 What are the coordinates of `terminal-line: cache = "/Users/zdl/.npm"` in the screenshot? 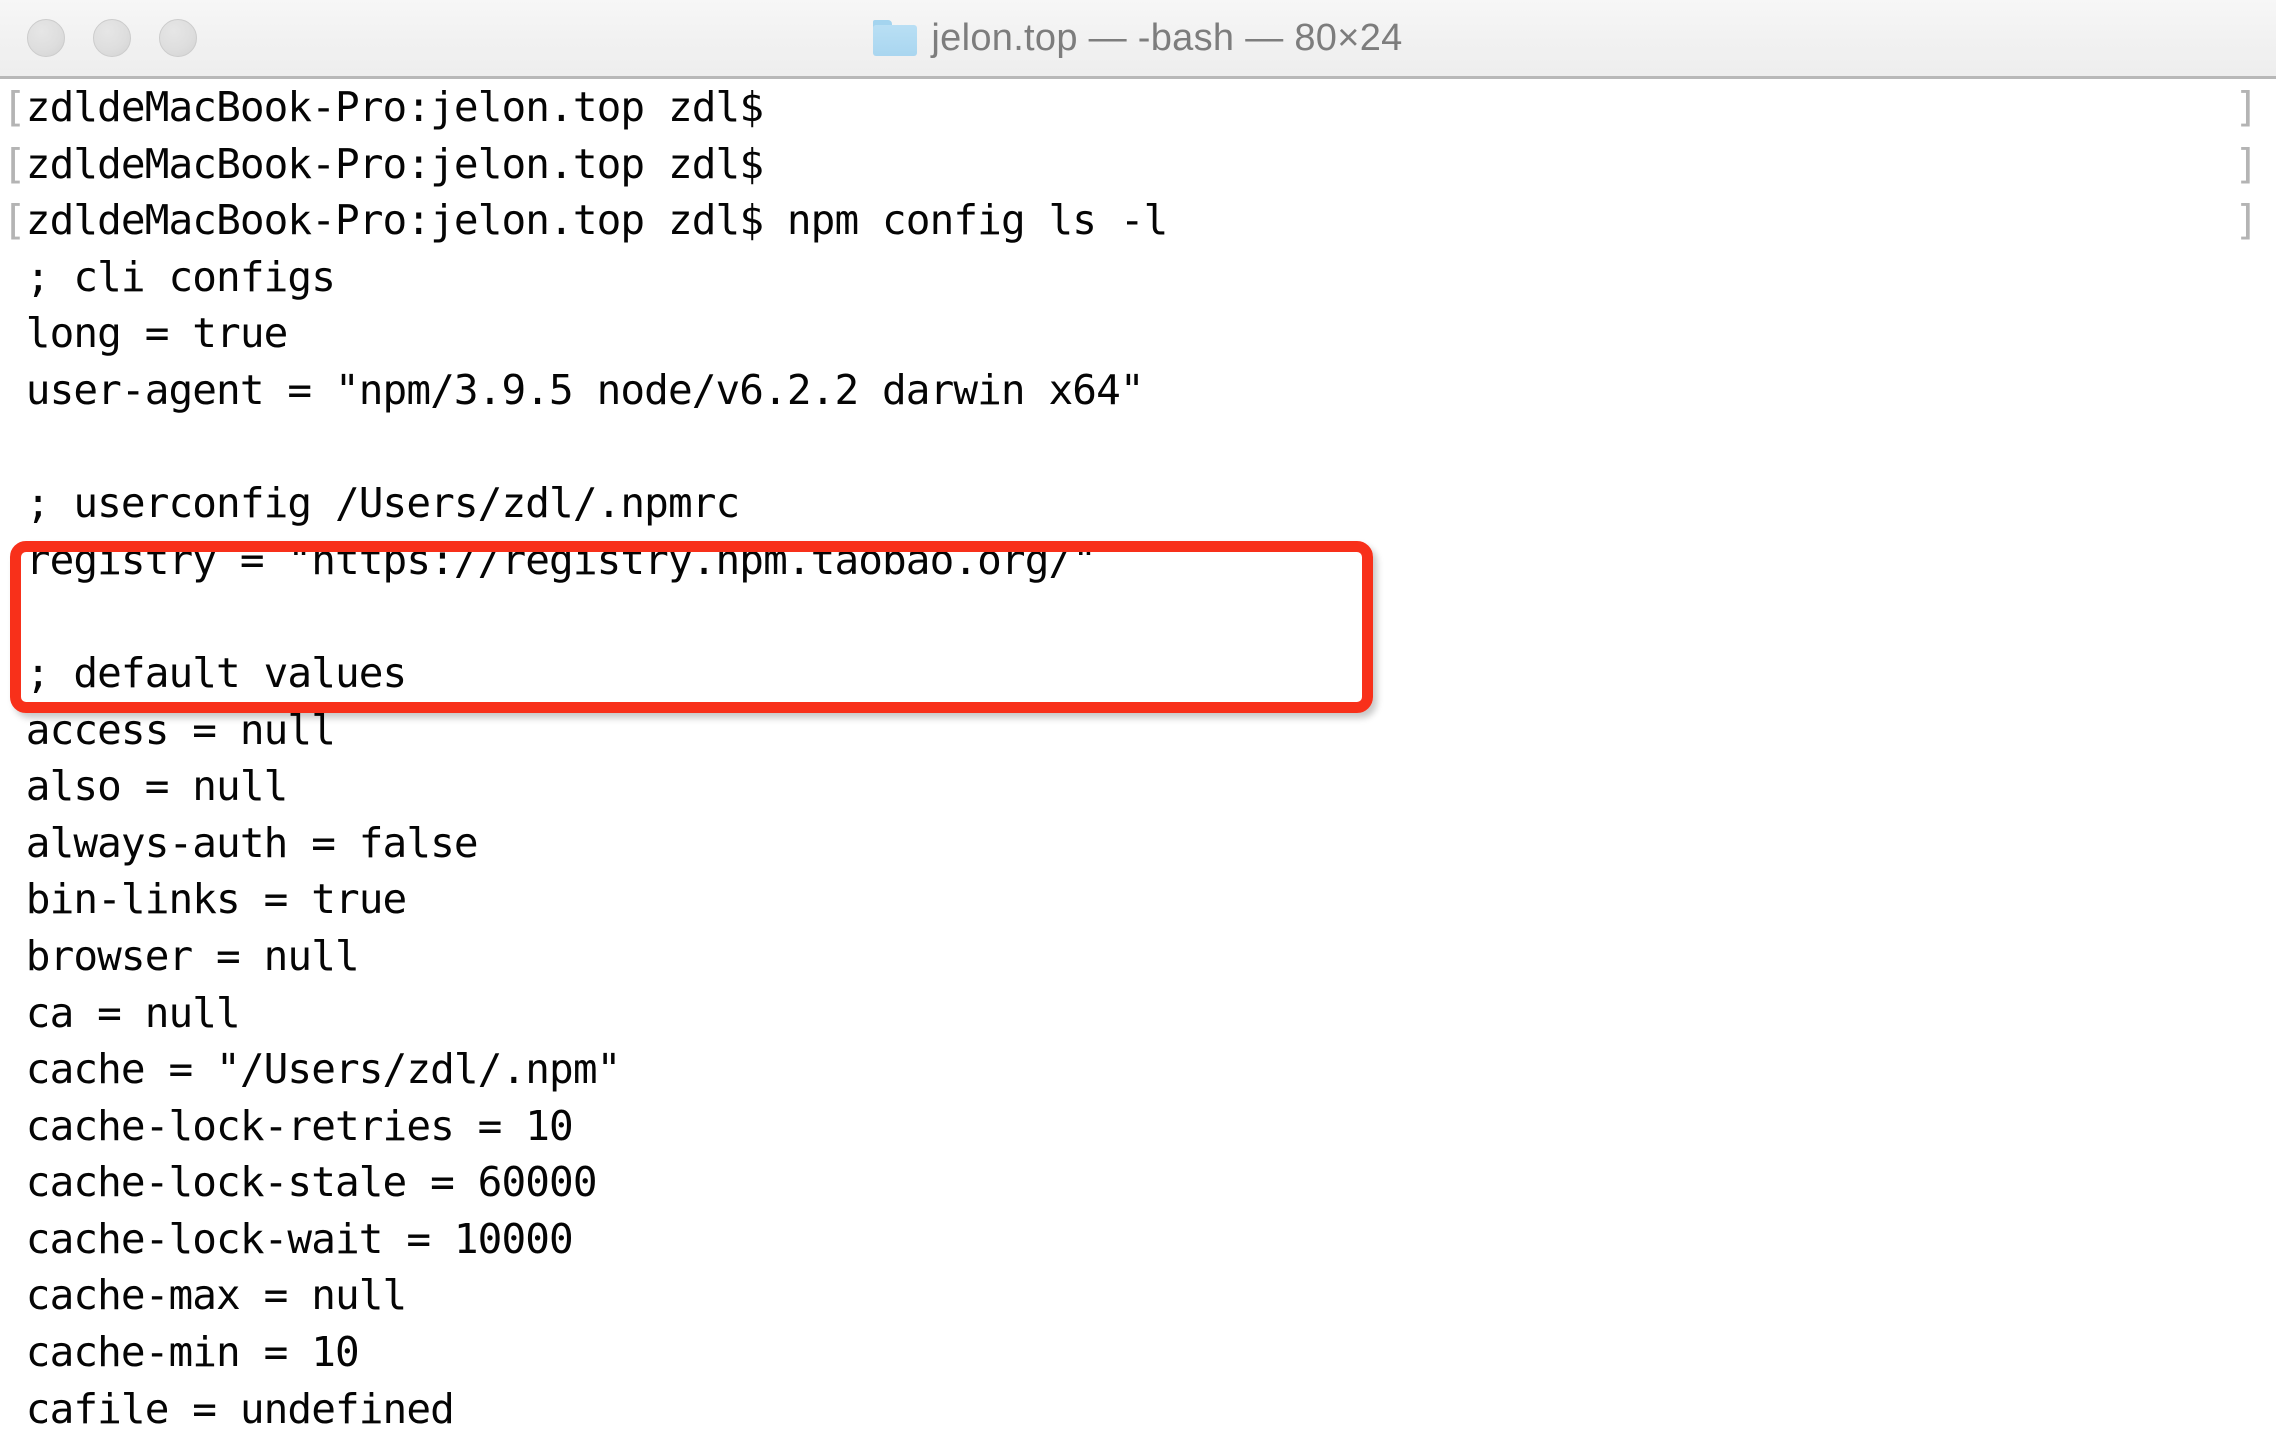 It's located at (312, 1069).